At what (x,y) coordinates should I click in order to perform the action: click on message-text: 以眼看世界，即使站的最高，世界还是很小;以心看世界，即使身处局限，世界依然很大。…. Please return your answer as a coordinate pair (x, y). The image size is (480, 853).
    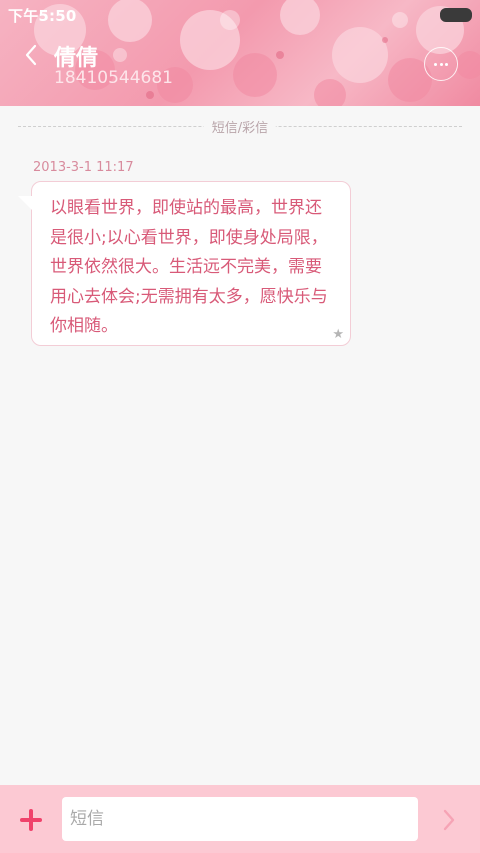
    Looking at the image, I should click on (189, 267).